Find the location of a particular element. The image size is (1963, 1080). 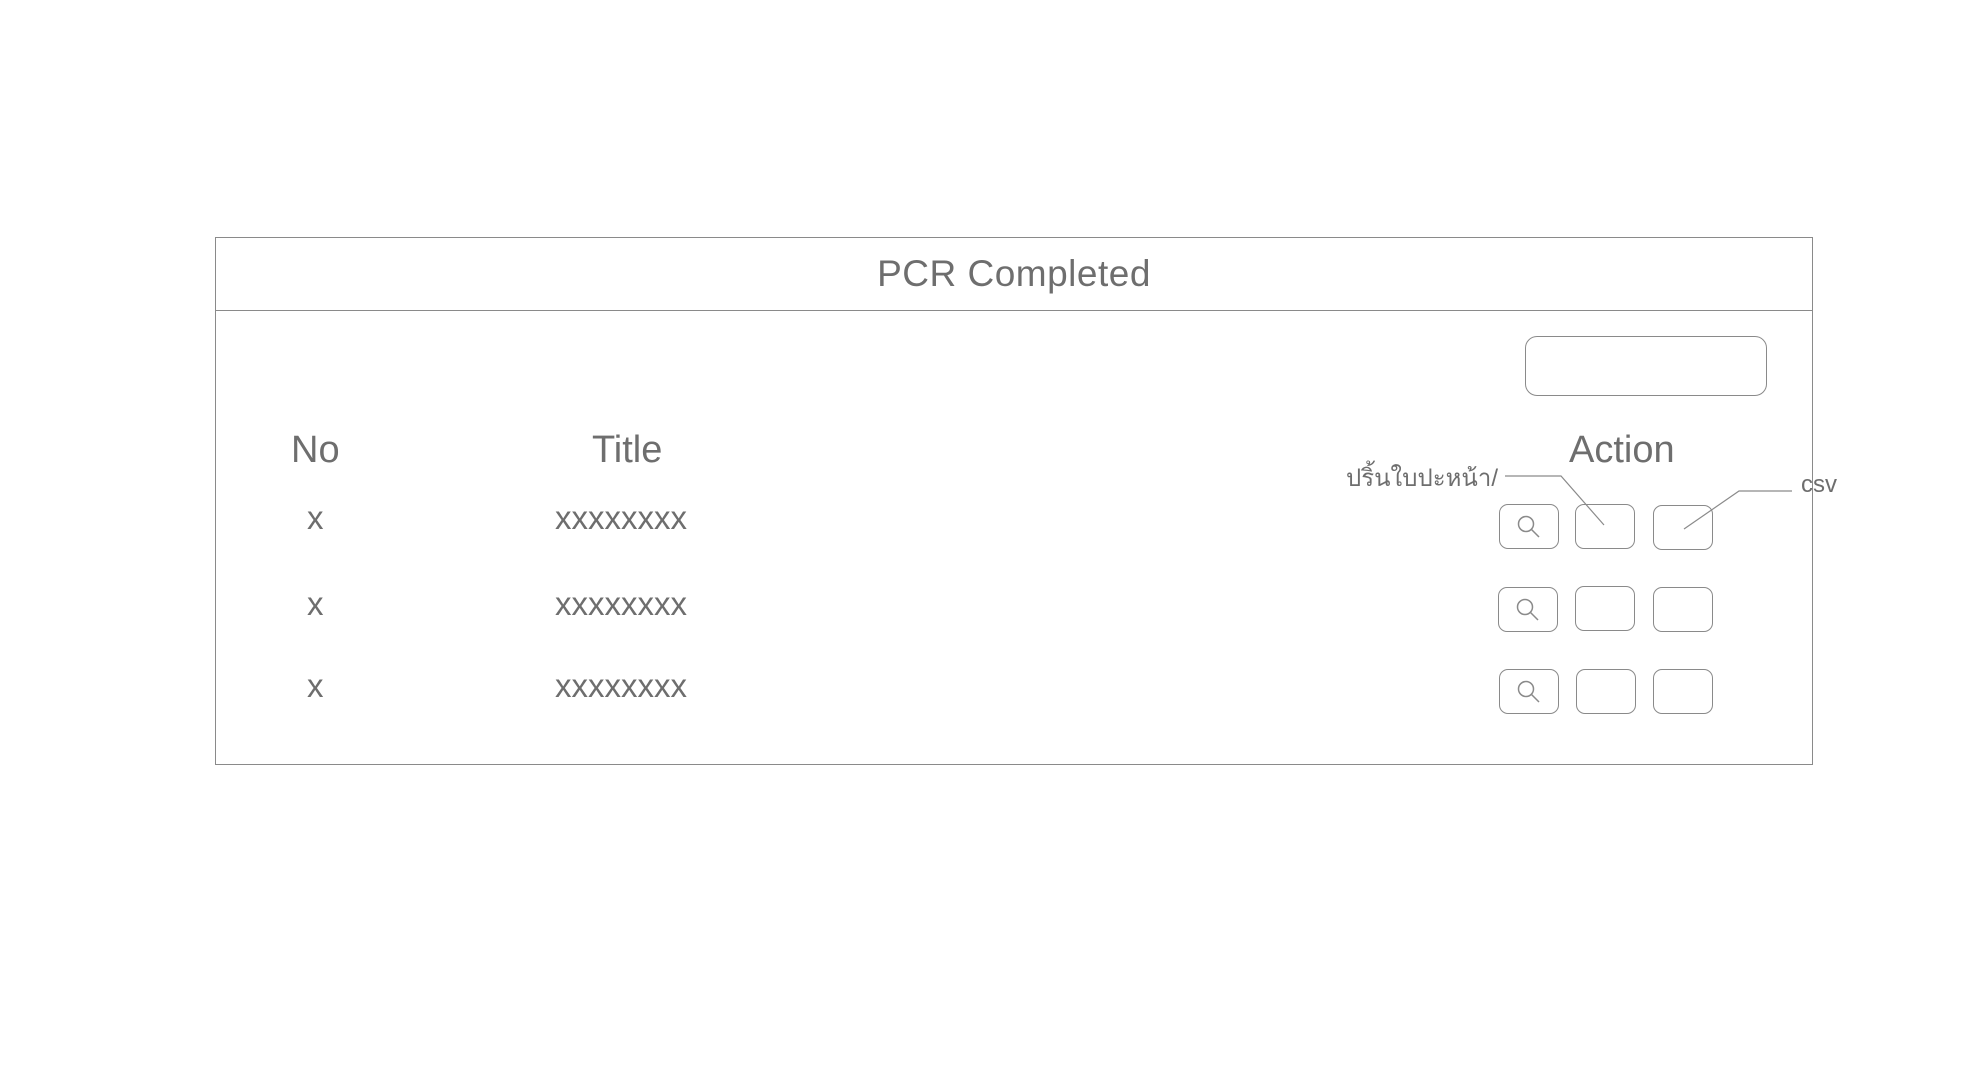

column-header-title: Title is located at coordinates (627, 450).